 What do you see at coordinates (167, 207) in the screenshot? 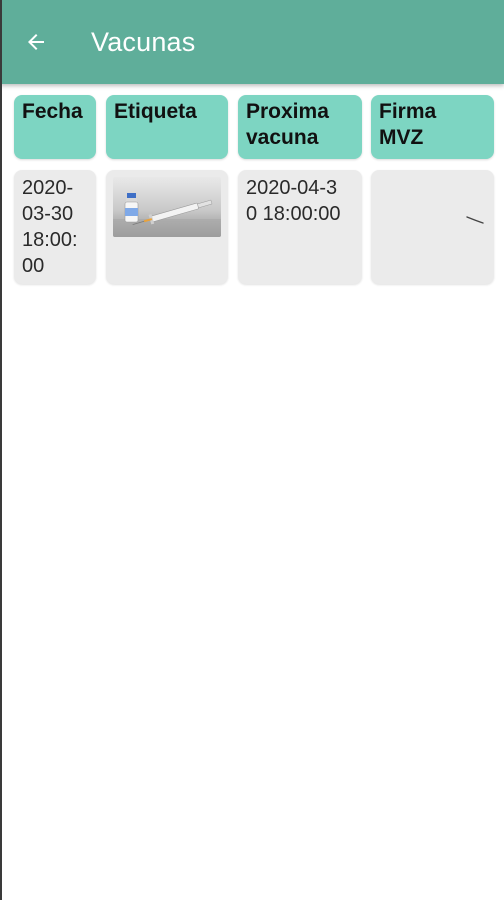
I see `vaccine-label-image` at bounding box center [167, 207].